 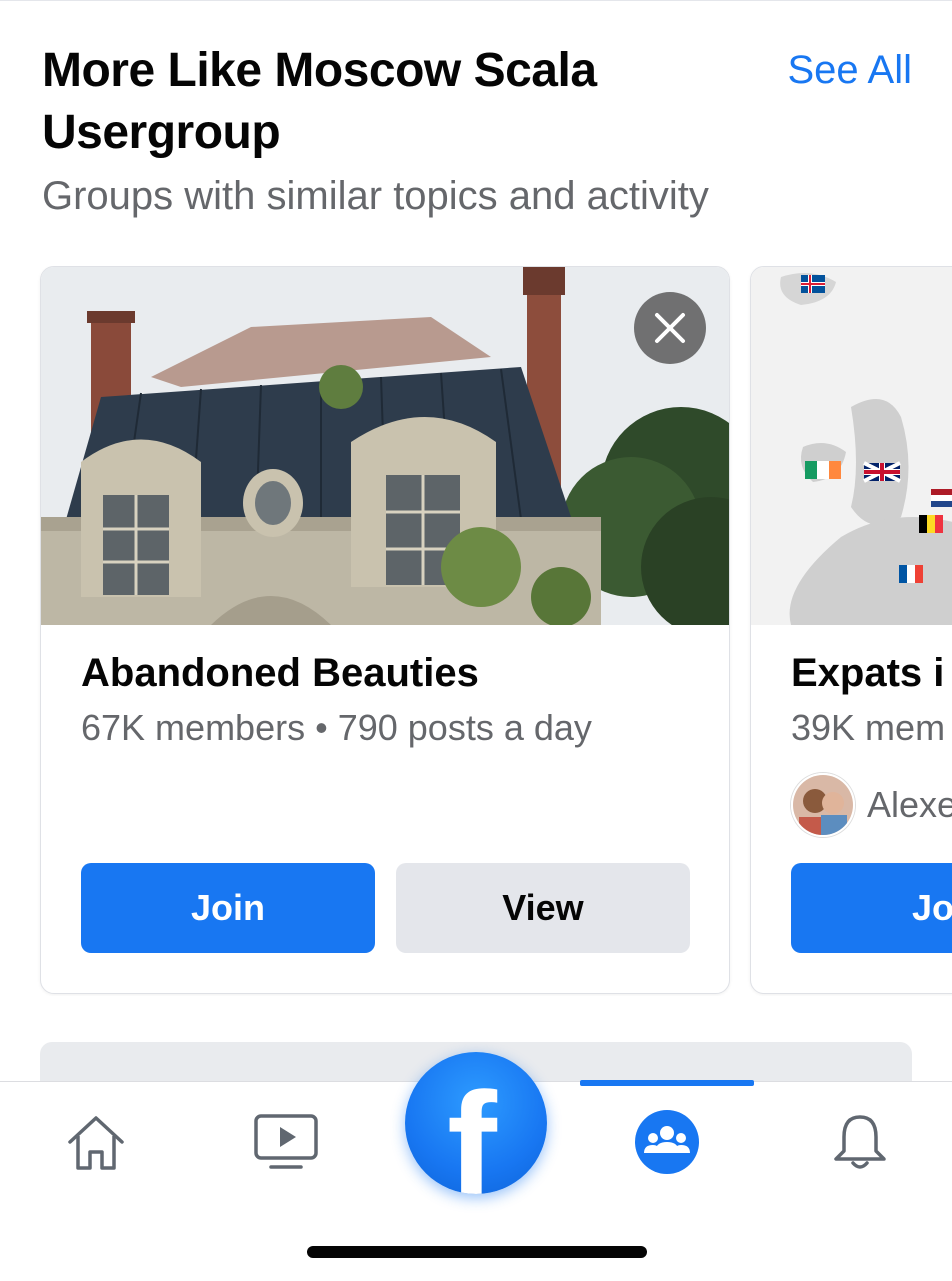 What do you see at coordinates (823, 470) in the screenshot?
I see `ireland-flag` at bounding box center [823, 470].